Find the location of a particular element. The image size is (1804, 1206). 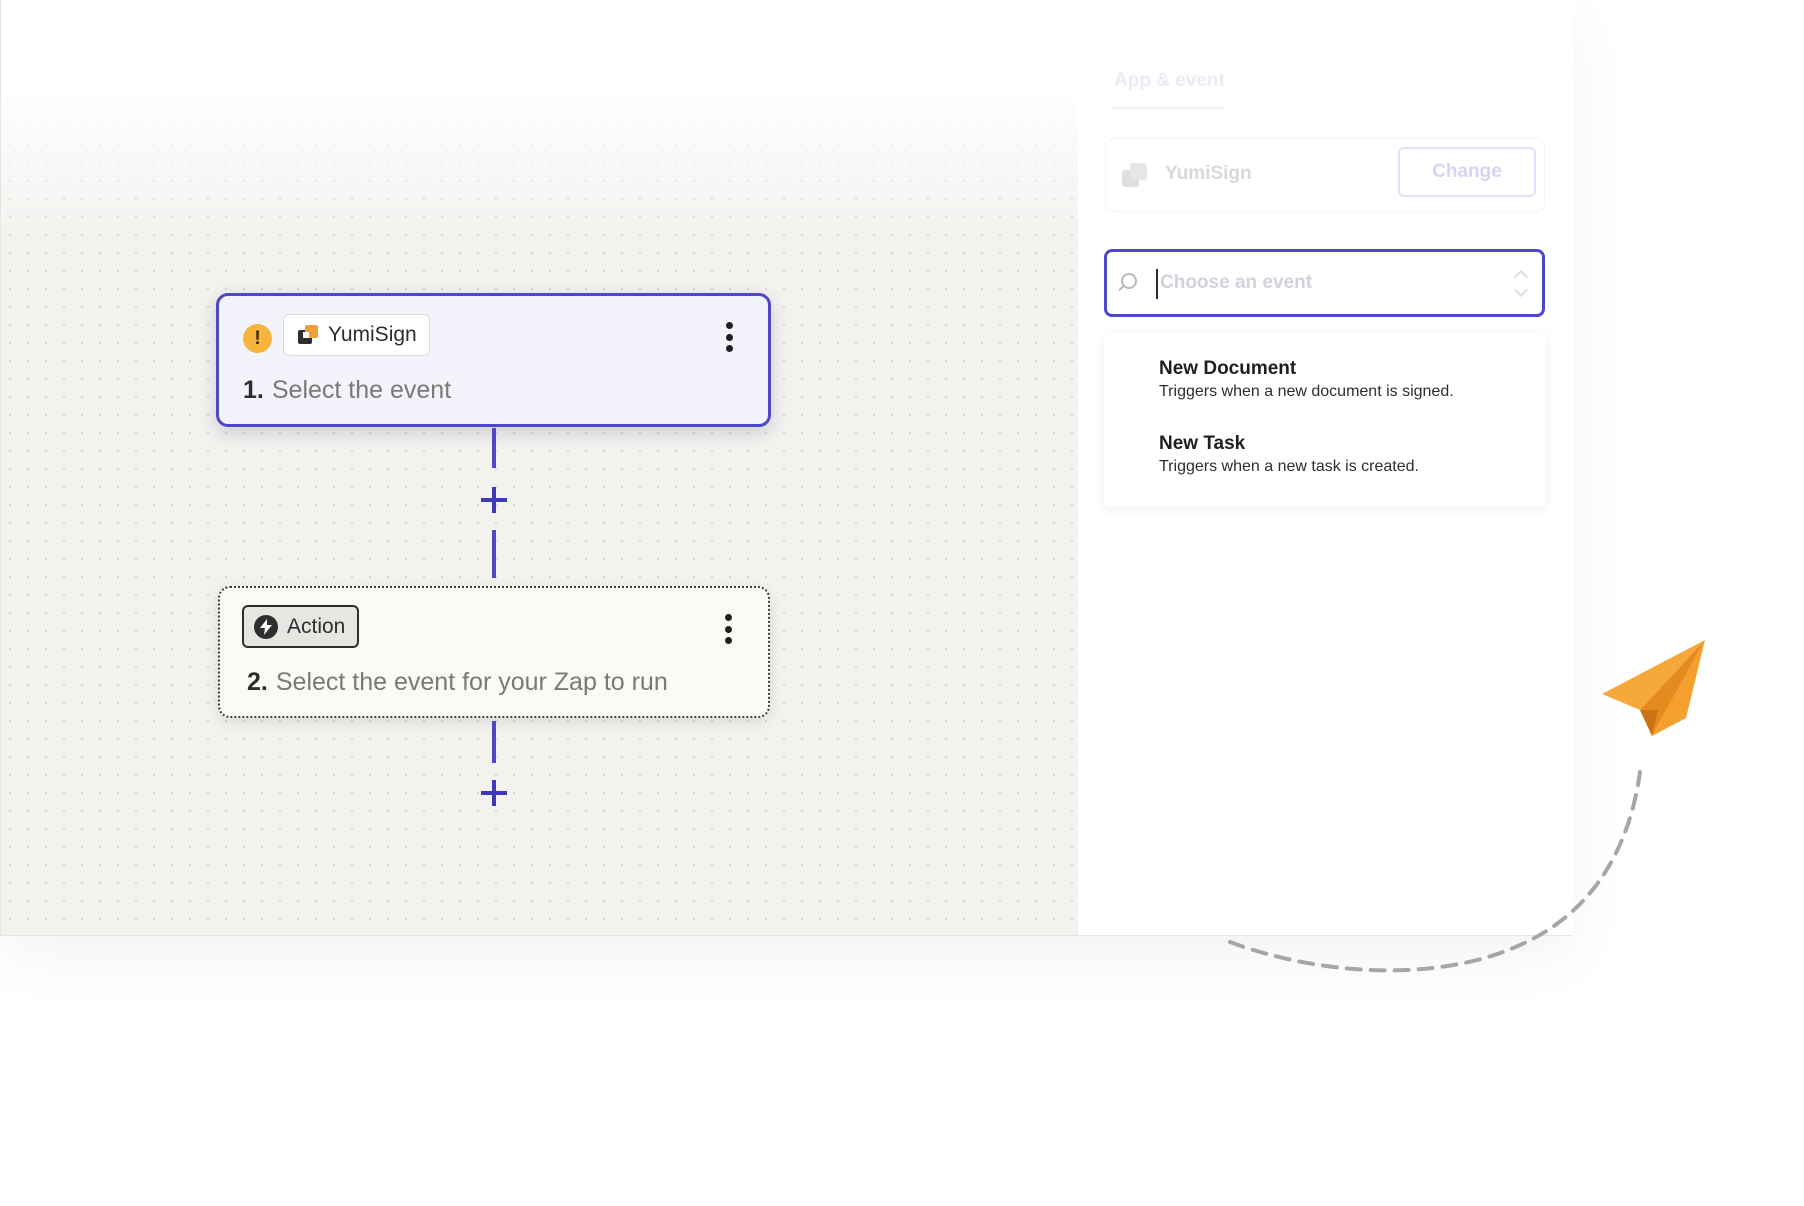

trigger-app-name: YumiSign is located at coordinates (372, 334).